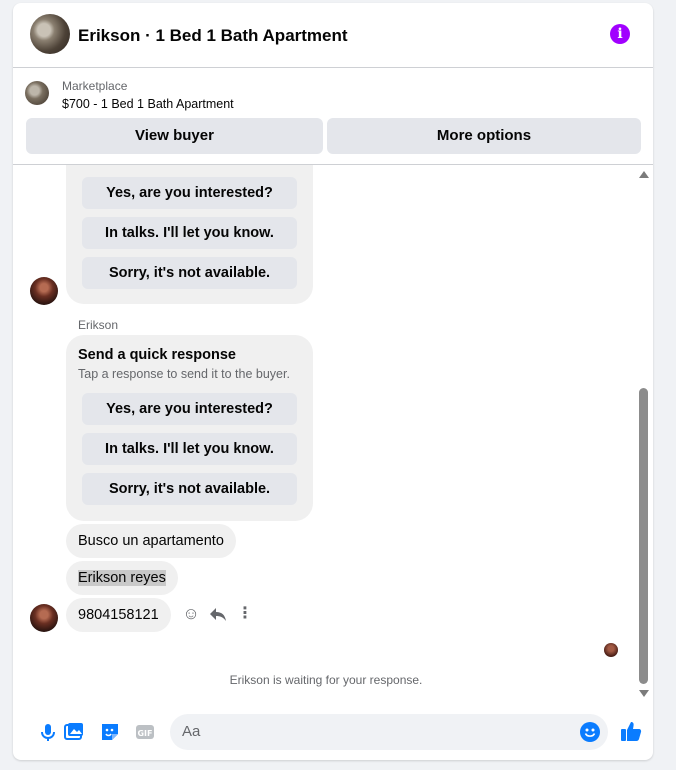 The image size is (676, 770). What do you see at coordinates (174, 136) in the screenshot?
I see `view-buyer-button: View buyer` at bounding box center [174, 136].